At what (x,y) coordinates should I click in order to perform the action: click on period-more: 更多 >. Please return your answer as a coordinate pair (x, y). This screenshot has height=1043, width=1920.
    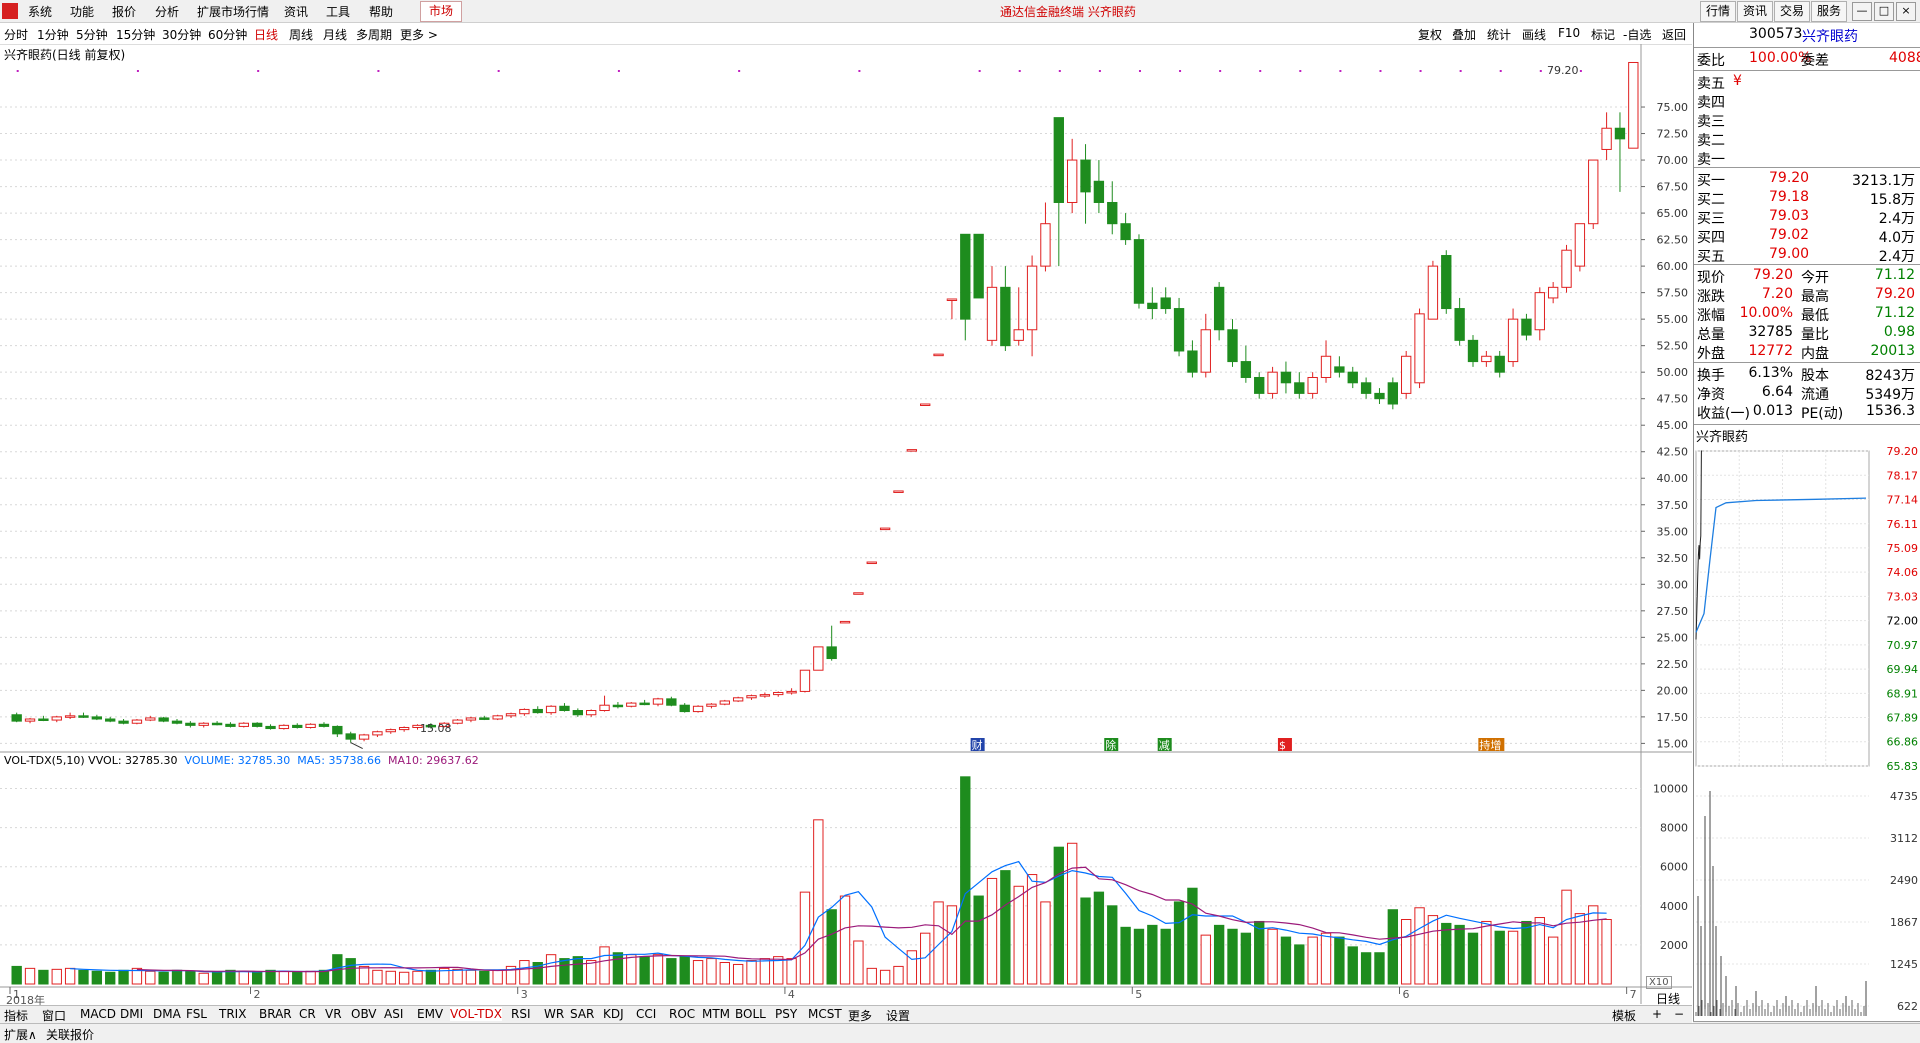
    Looking at the image, I should click on (419, 34).